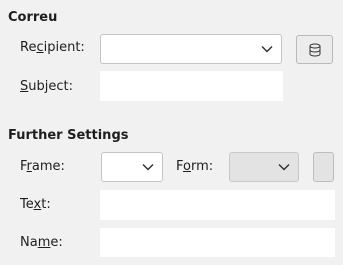 The height and width of the screenshot is (265, 343). I want to click on name-field, so click(217, 242).